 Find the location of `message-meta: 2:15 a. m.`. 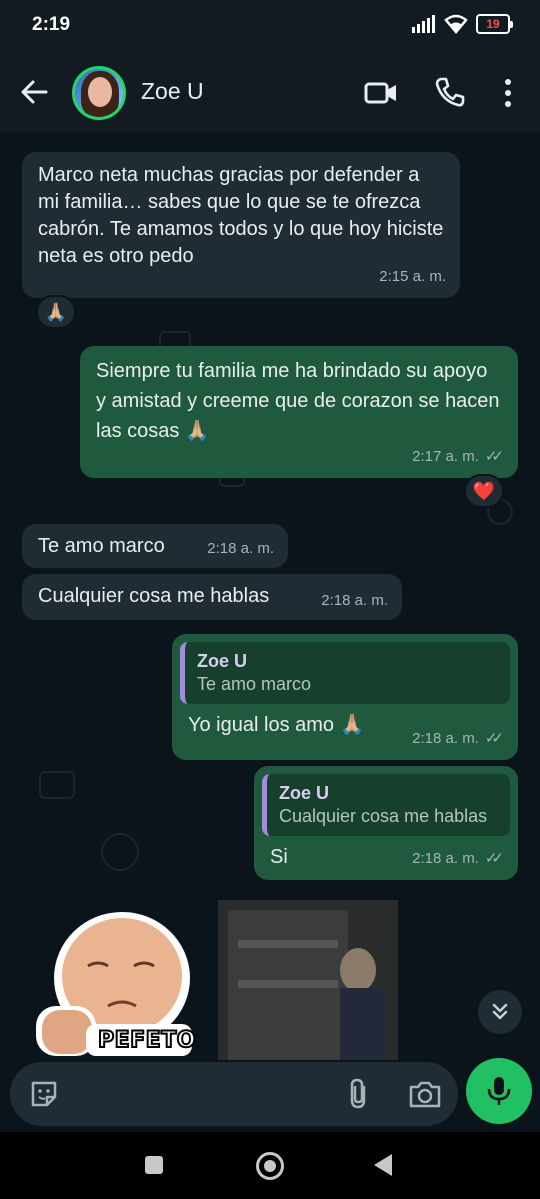

message-meta: 2:15 a. m. is located at coordinates (412, 277).